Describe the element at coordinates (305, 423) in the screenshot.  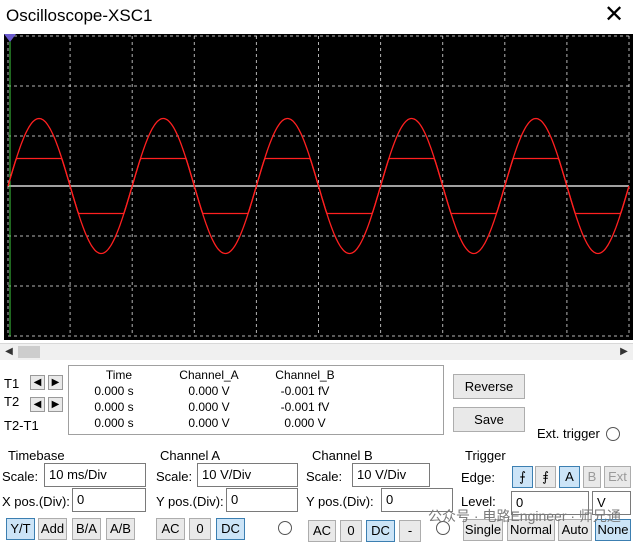
I see `row3-channel-b: 0.000 V` at that location.